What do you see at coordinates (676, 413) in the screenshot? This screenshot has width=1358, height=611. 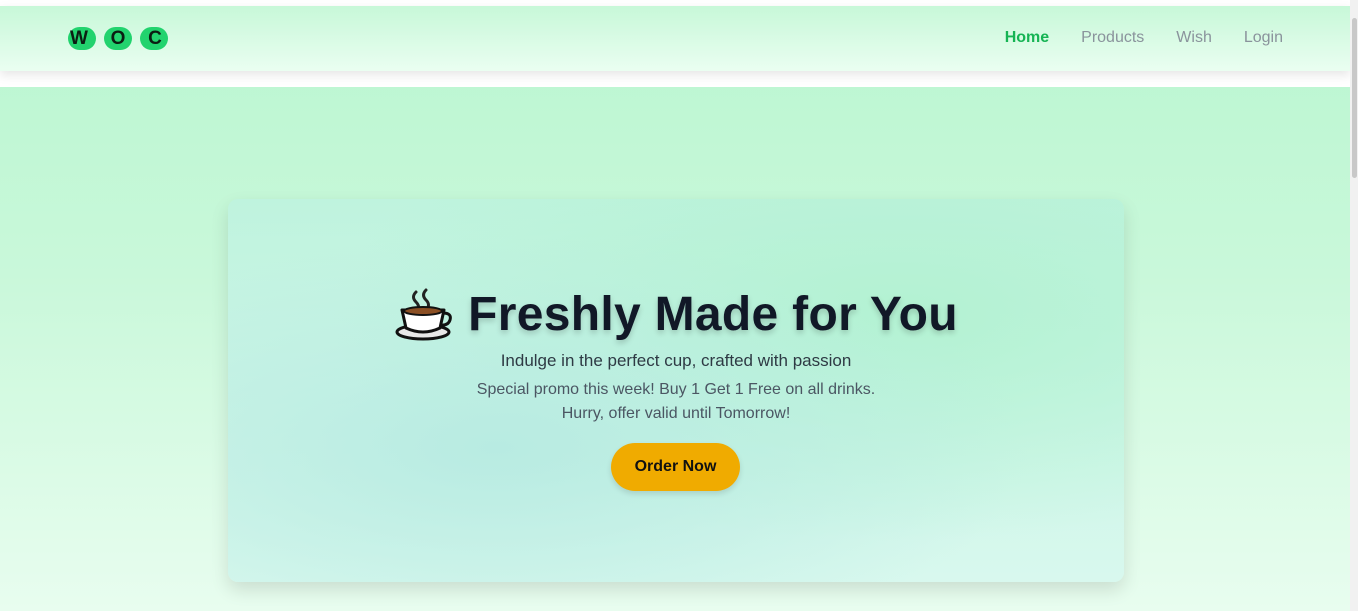 I see `promo-text-line-2: Hurry, offer valid until Tomorrow!` at bounding box center [676, 413].